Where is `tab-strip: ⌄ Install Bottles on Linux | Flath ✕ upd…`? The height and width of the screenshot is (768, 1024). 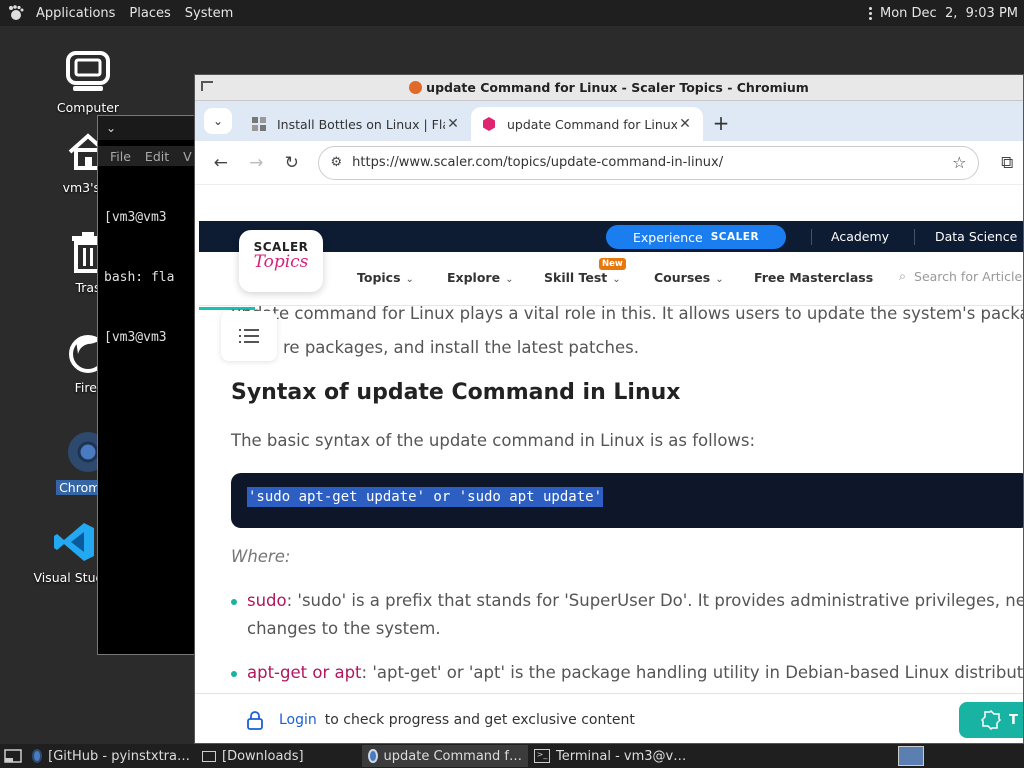
tab-strip: ⌄ Install Bottles on Linux | Flath ✕ upd… is located at coordinates (609, 121).